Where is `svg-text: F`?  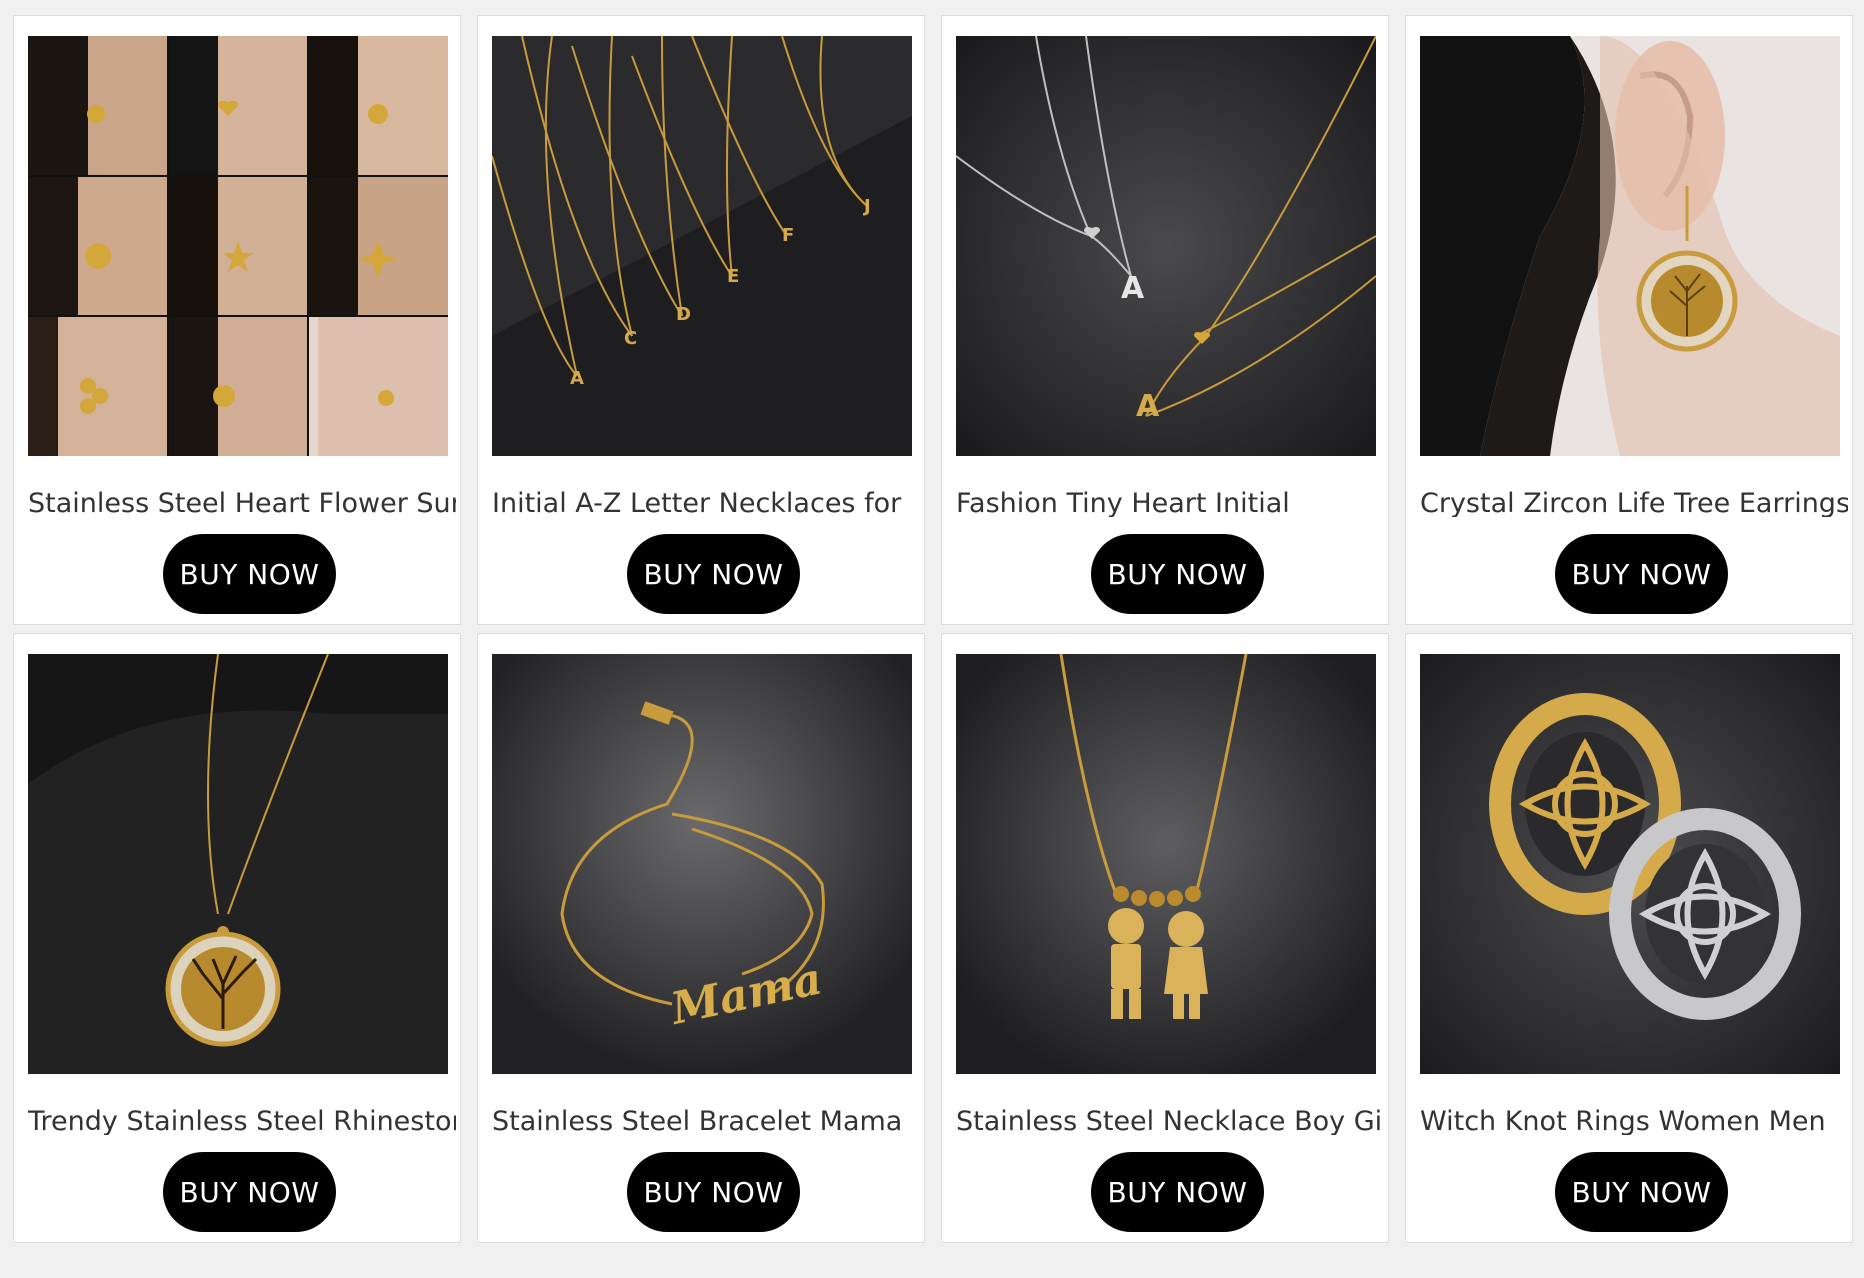 svg-text: F is located at coordinates (788, 235).